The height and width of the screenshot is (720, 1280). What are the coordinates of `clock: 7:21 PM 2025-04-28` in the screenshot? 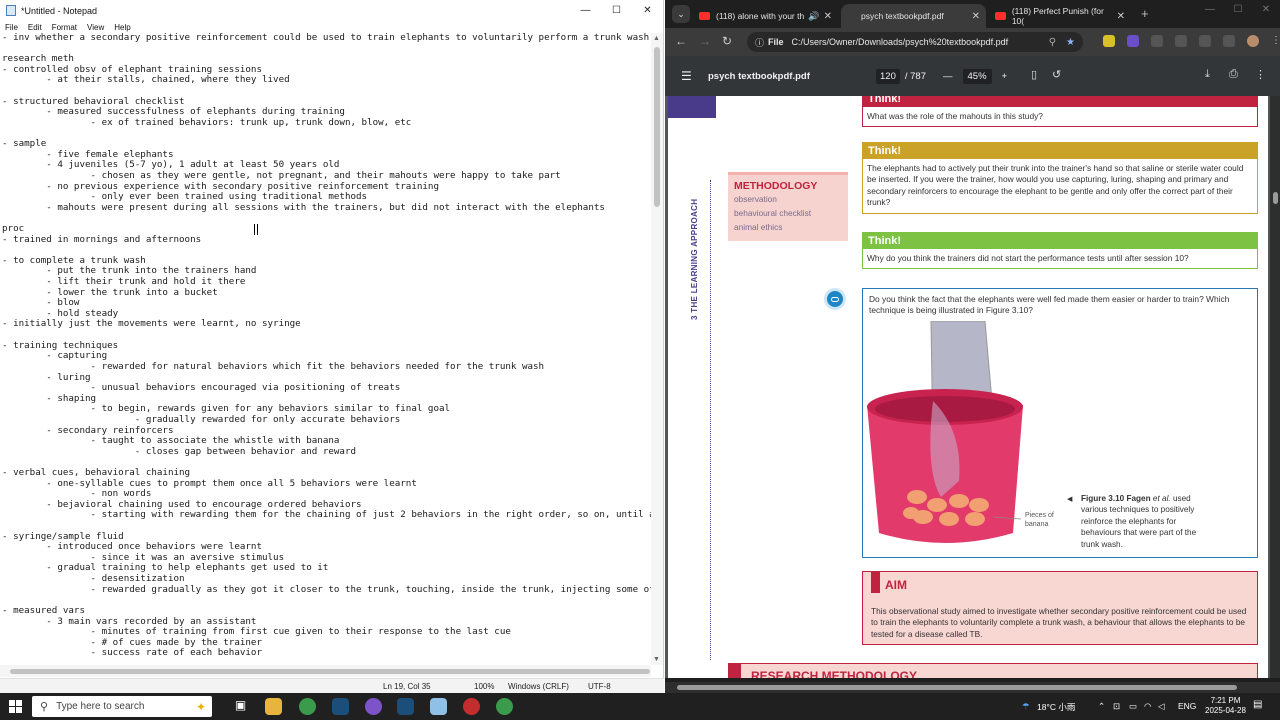 It's located at (1225, 706).